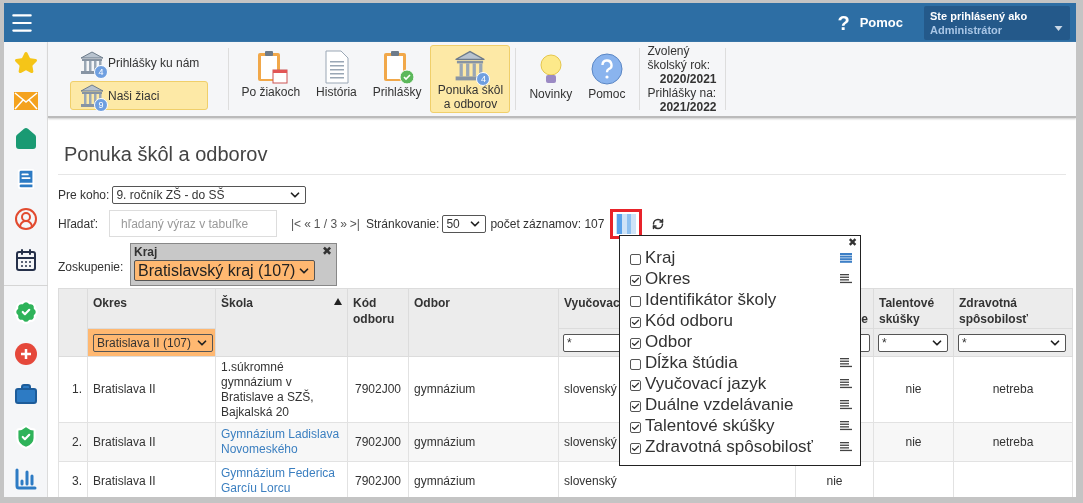 The image size is (1083, 503). Describe the element at coordinates (281, 322) in the screenshot. I see `column-header: Škola` at that location.